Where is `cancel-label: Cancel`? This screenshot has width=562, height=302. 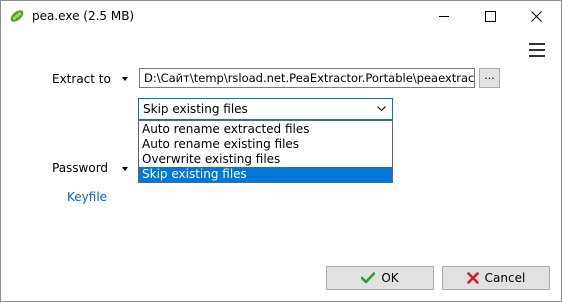 cancel-label: Cancel is located at coordinates (505, 278).